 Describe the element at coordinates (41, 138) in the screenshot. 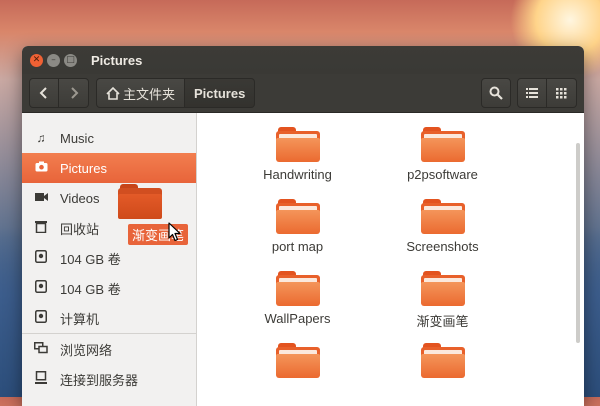

I see `music-icon: ♫` at that location.